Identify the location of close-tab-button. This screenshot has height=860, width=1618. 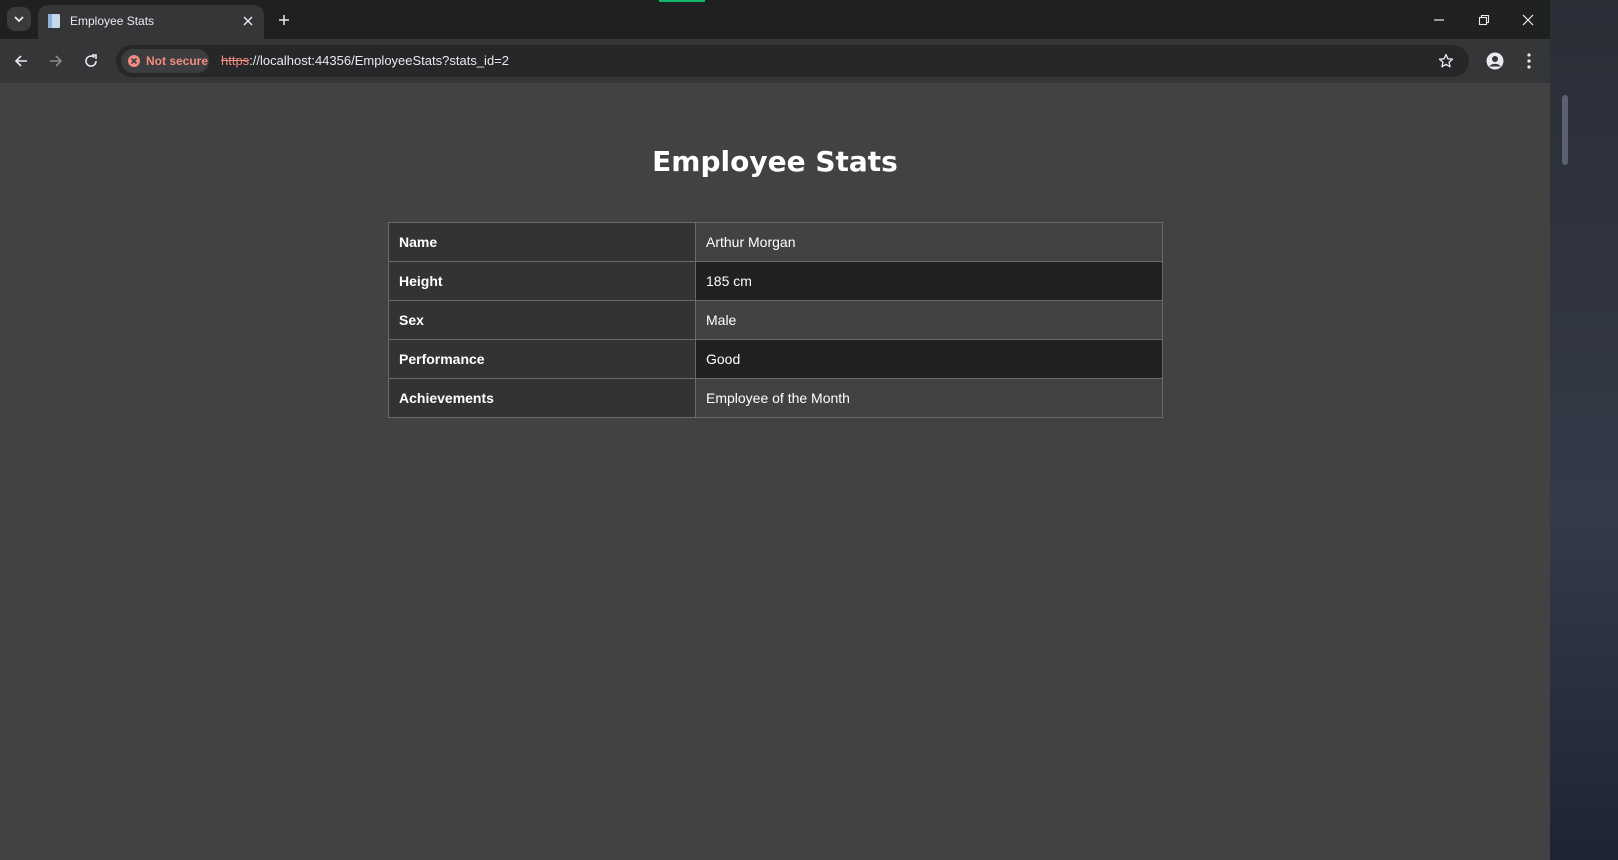
(248, 21).